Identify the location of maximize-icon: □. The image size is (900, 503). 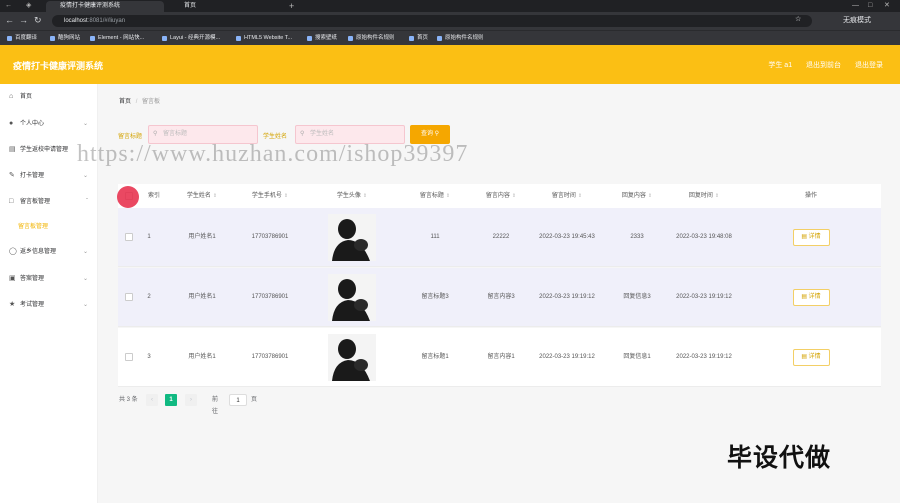
(870, 6).